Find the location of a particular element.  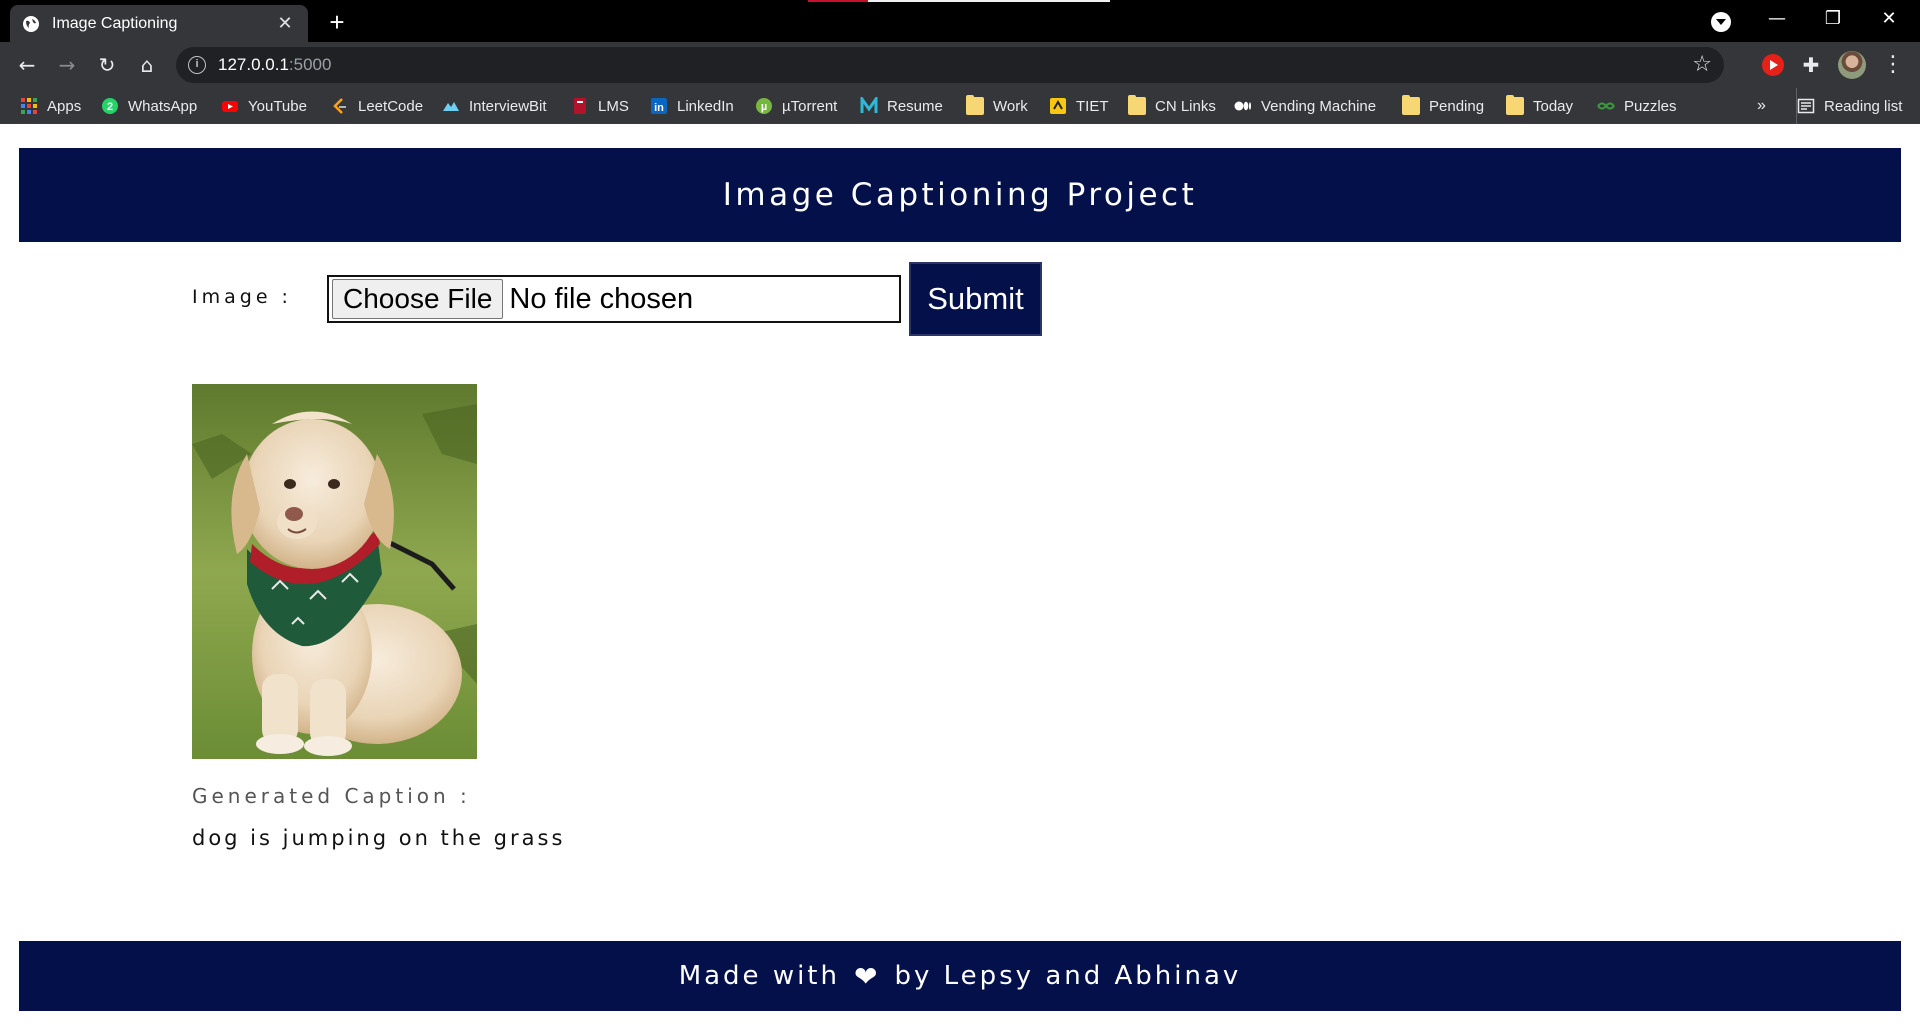

bookmark-utorrent: µ µTorrent is located at coordinates (796, 106).